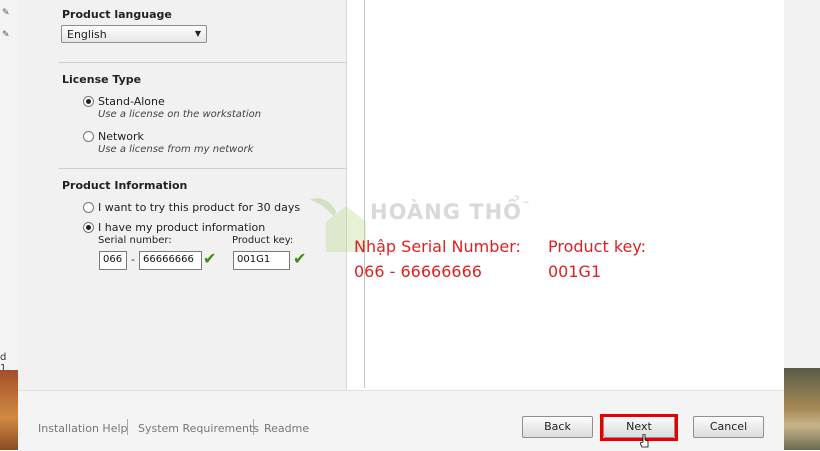 The image size is (820, 451). Describe the element at coordinates (644, 441) in the screenshot. I see `hand-cursor-icon` at that location.